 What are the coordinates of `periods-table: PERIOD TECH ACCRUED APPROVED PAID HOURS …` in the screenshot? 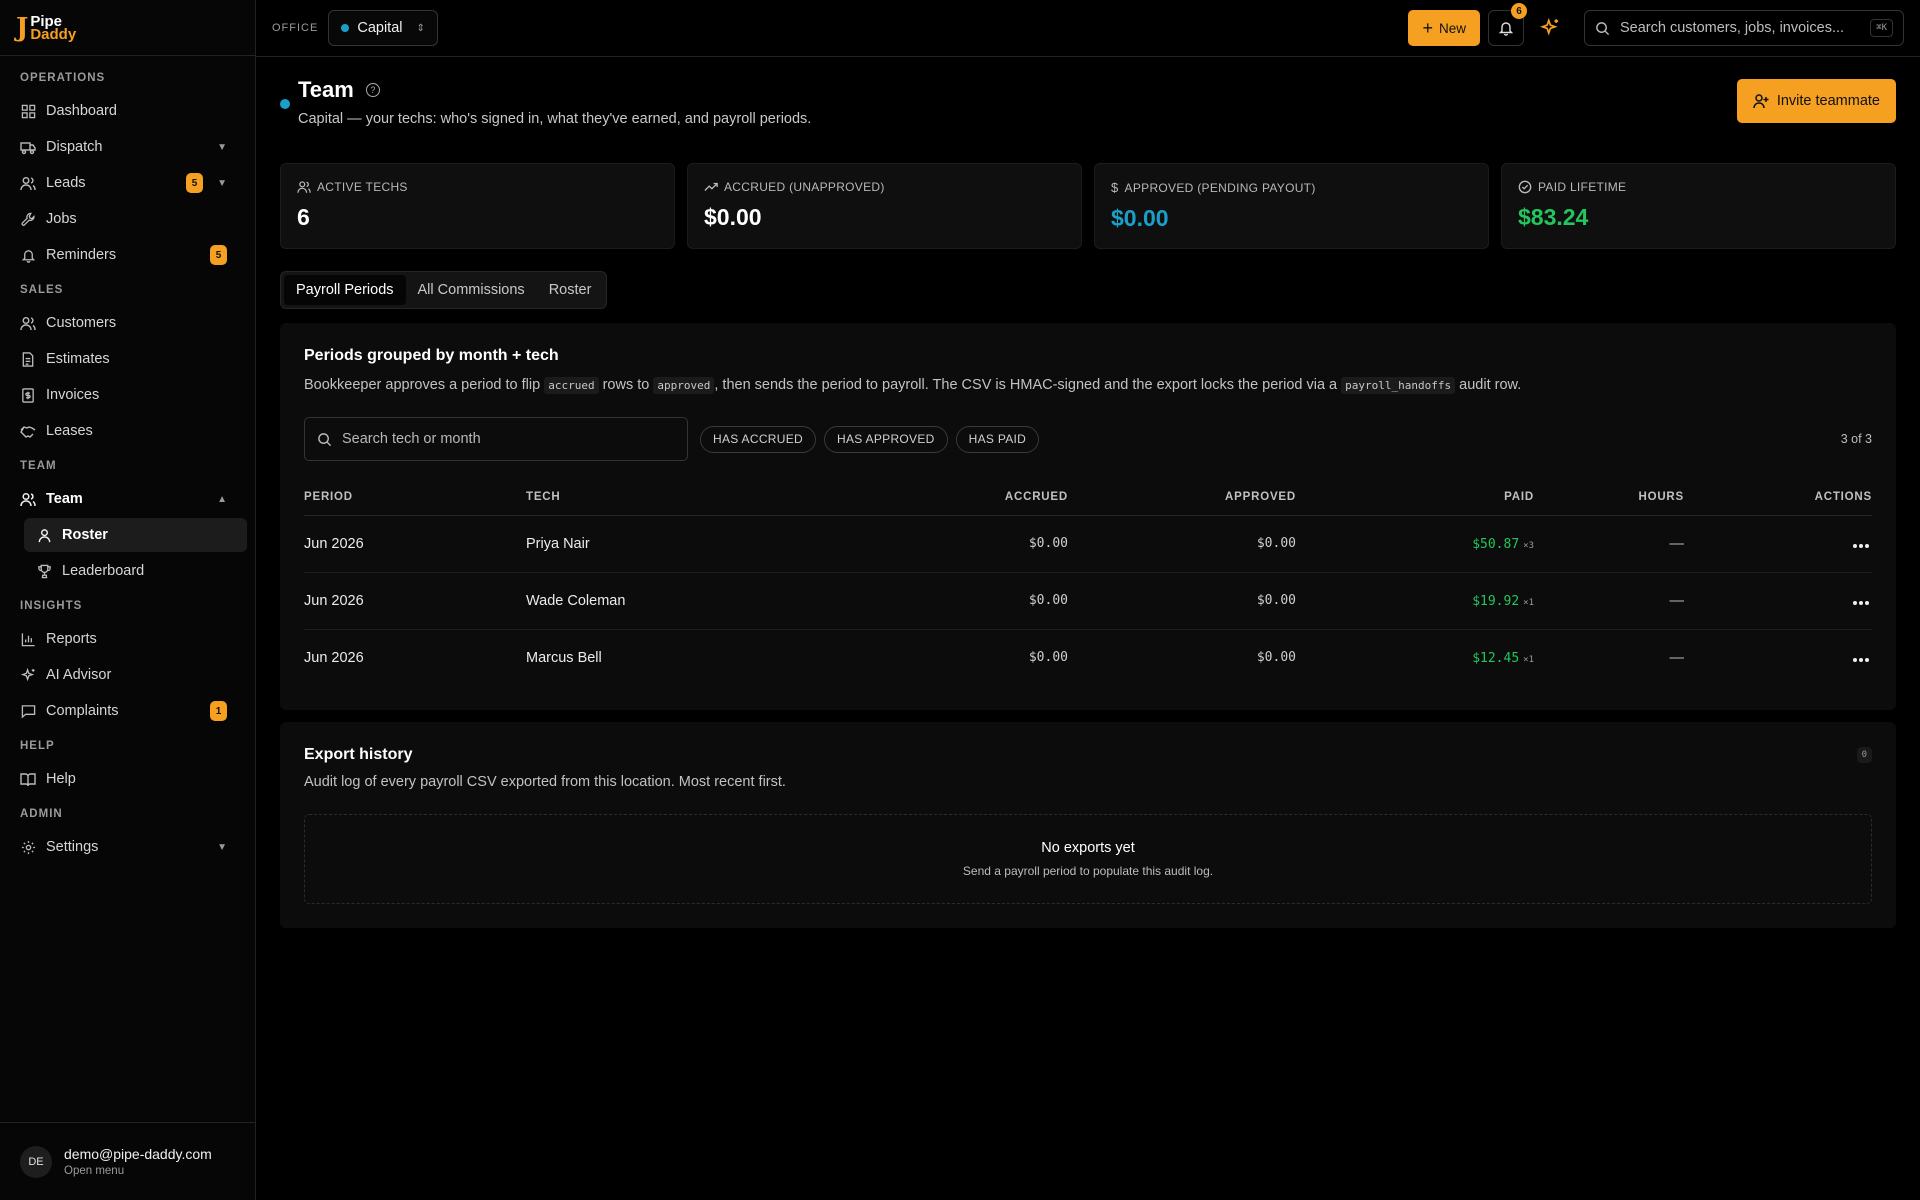 It's located at (1088, 582).